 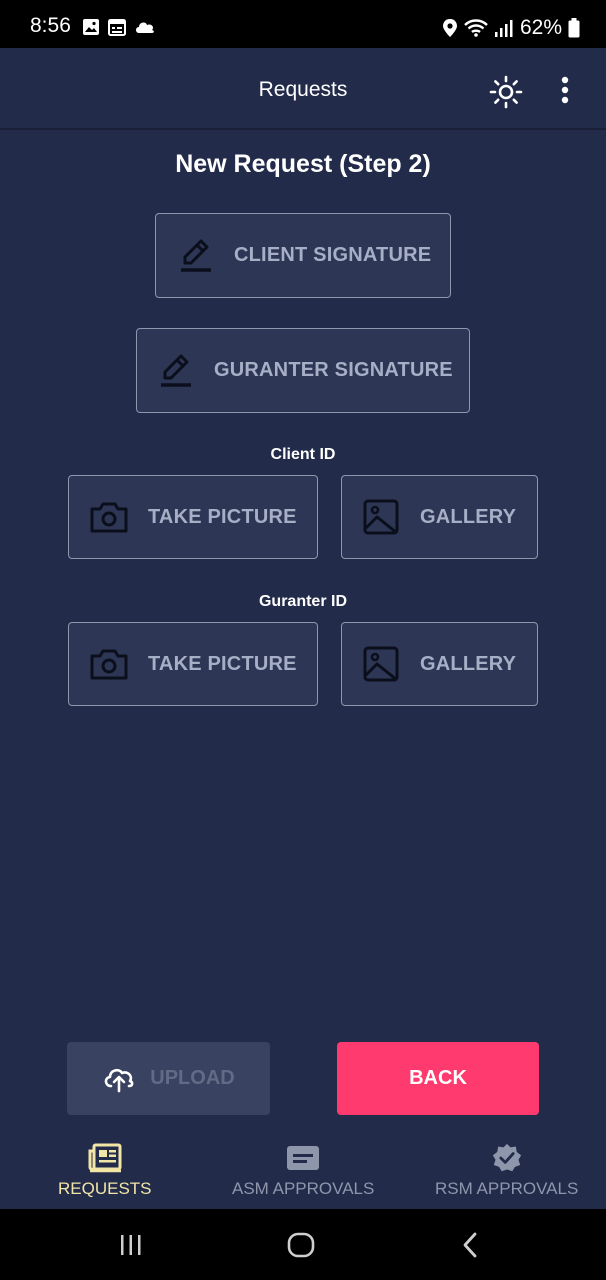 I want to click on nav-item-requests: REQUESTS, so click(x=105, y=1171).